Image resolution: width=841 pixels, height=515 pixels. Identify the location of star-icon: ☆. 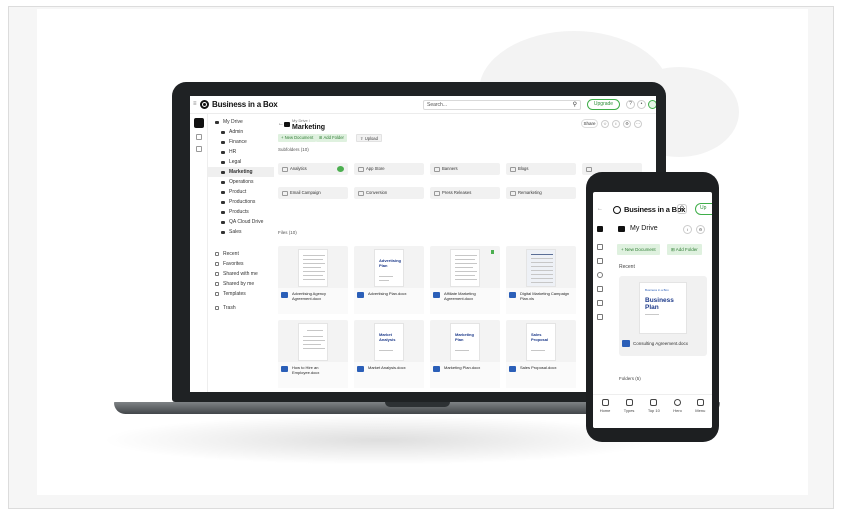
(605, 124).